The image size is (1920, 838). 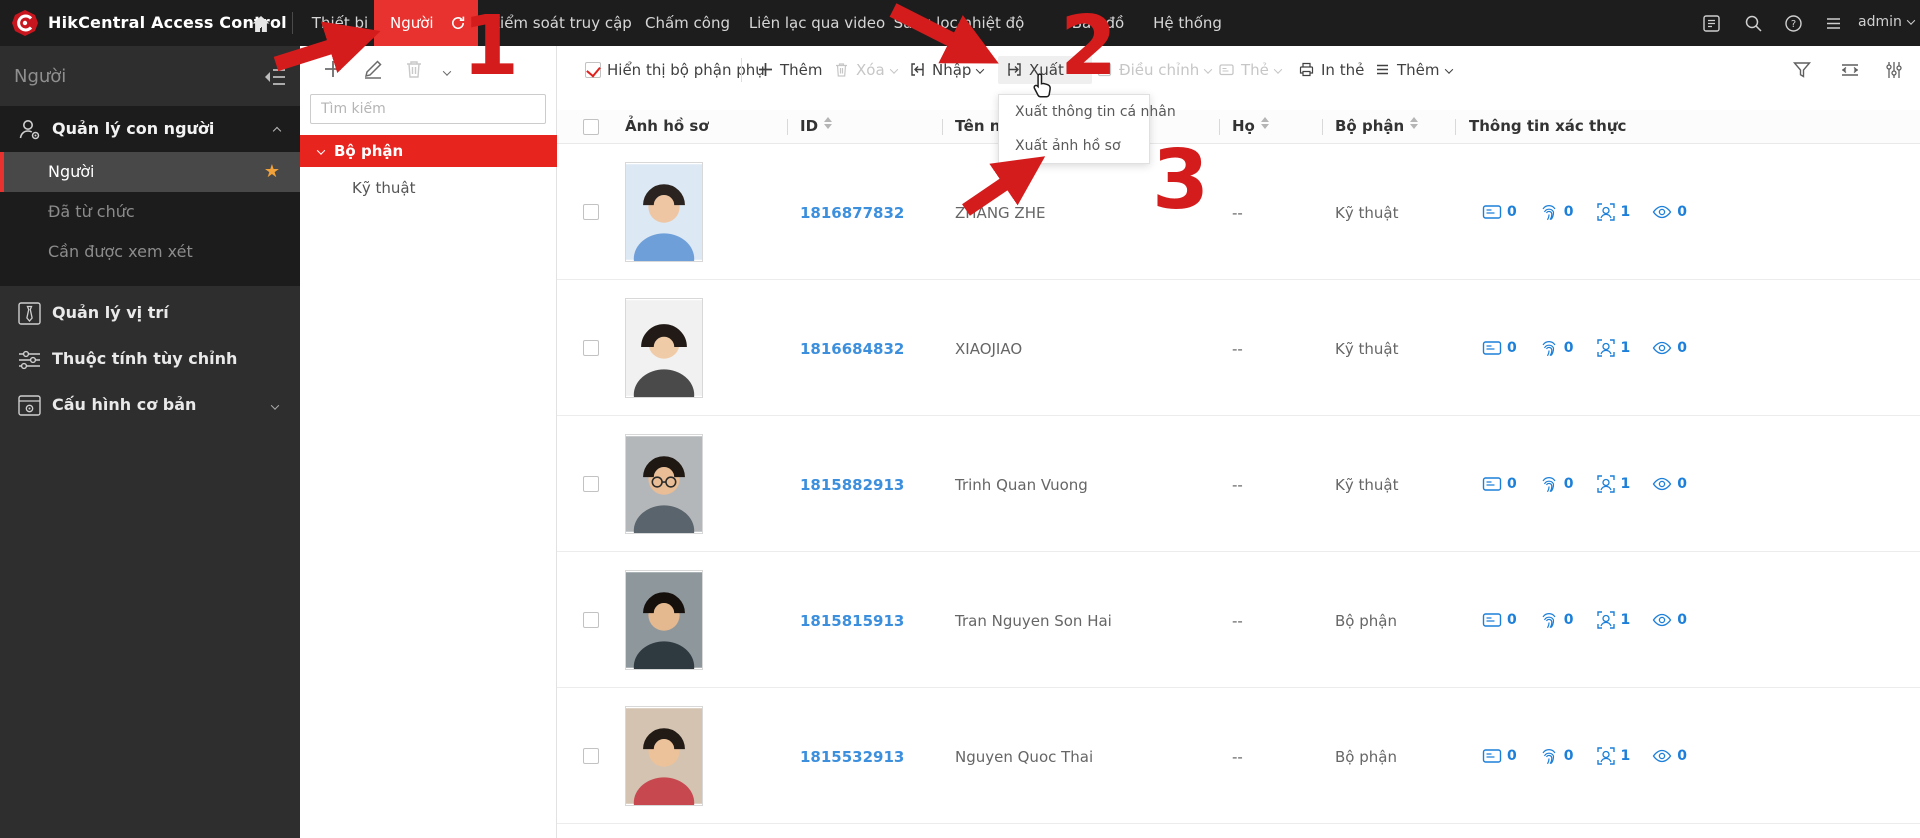 I want to click on delete-department-icon, so click(x=414, y=69).